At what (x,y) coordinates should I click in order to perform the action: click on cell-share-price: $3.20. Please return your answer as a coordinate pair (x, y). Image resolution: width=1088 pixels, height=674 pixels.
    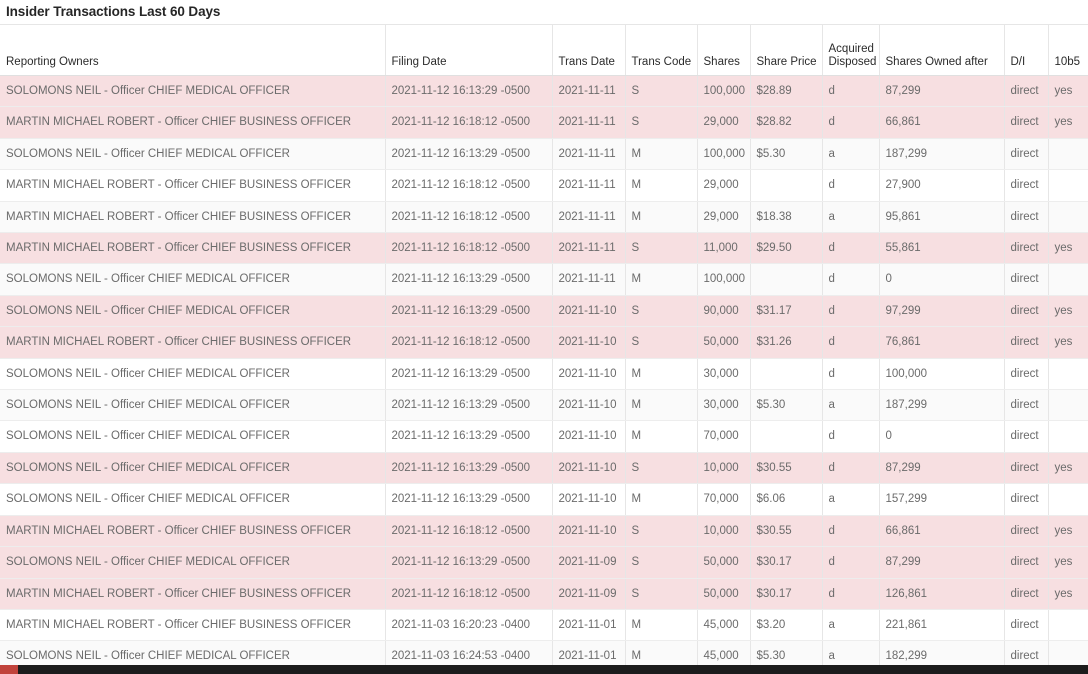
    Looking at the image, I should click on (786, 625).